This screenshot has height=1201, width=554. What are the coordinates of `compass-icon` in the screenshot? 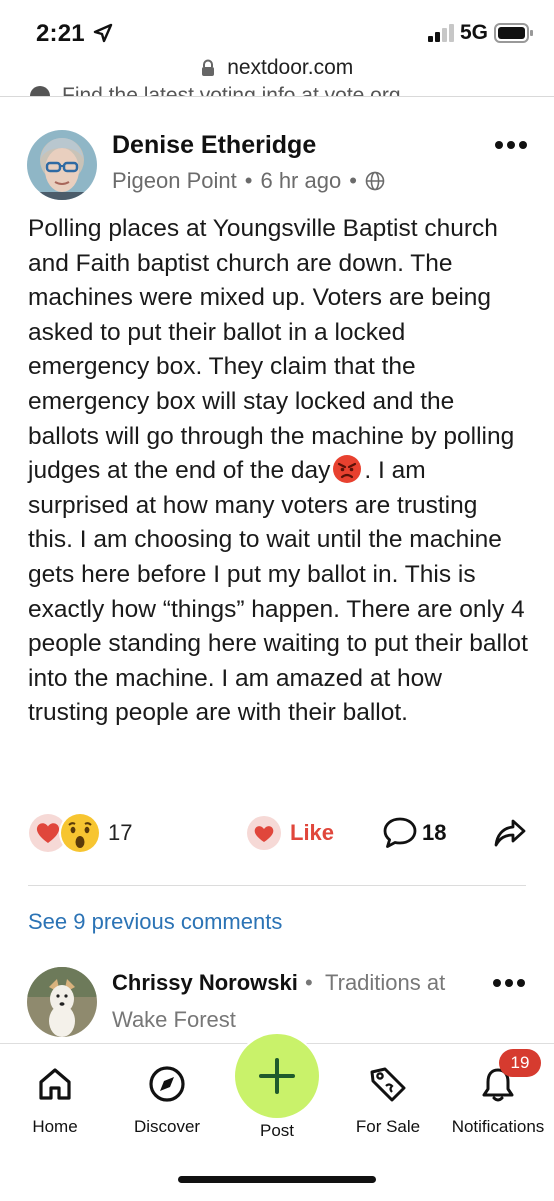 It's located at (167, 1084).